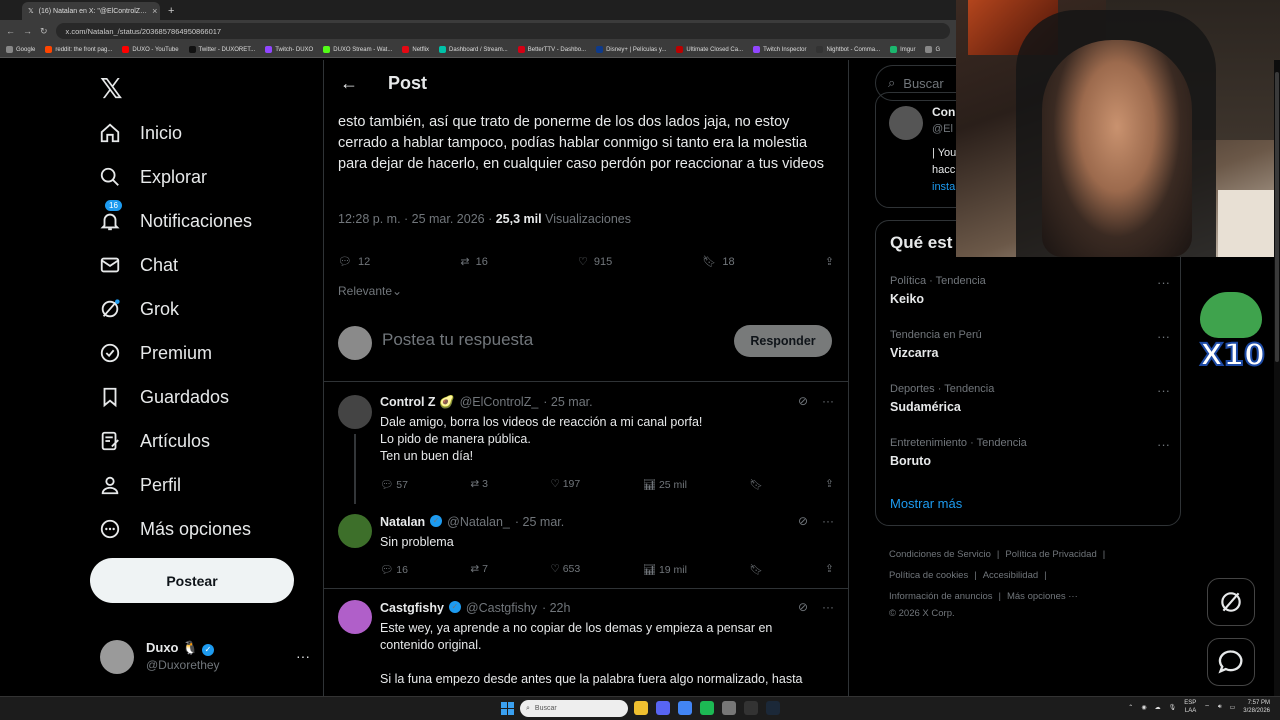 The image size is (1280, 720). Describe the element at coordinates (155, 353) in the screenshot. I see `sidebar-item-premium: Premium` at that location.